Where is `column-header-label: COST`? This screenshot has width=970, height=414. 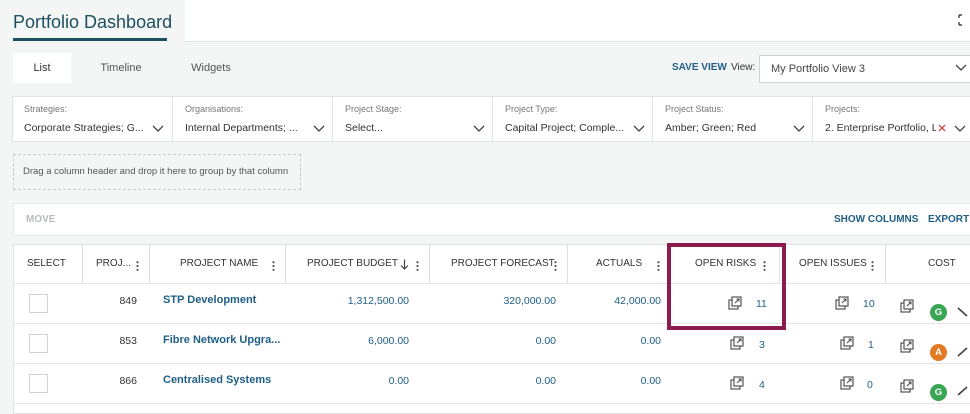 column-header-label: COST is located at coordinates (942, 263).